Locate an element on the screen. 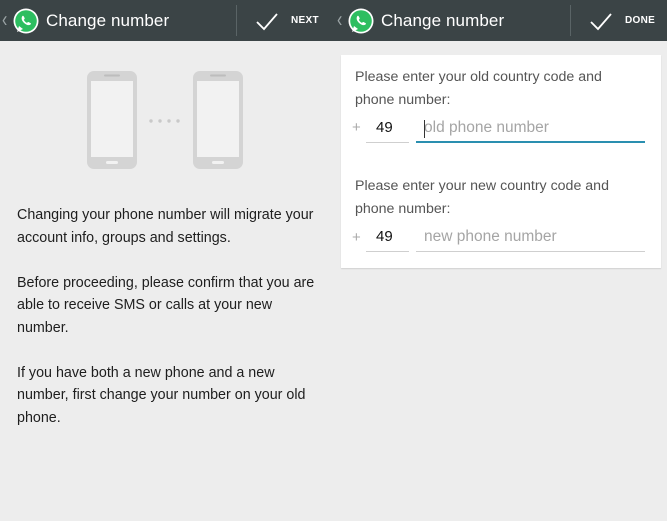 The image size is (667, 521). next-label: NEXT is located at coordinates (305, 20).